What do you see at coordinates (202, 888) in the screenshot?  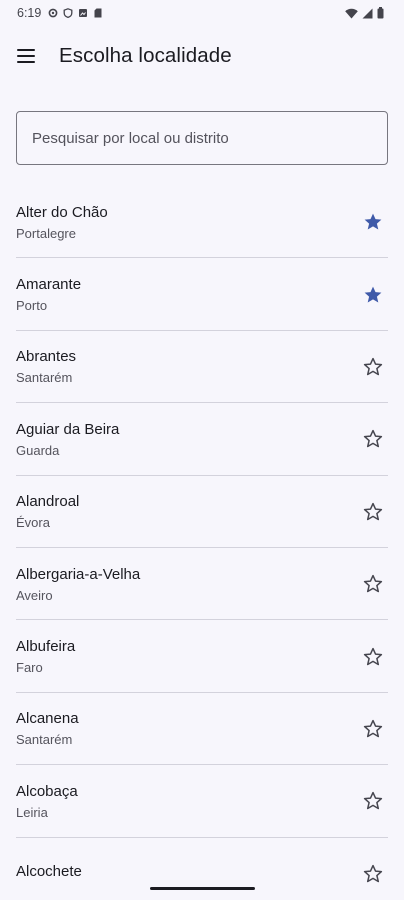 I see `gesture-navigation-bar` at bounding box center [202, 888].